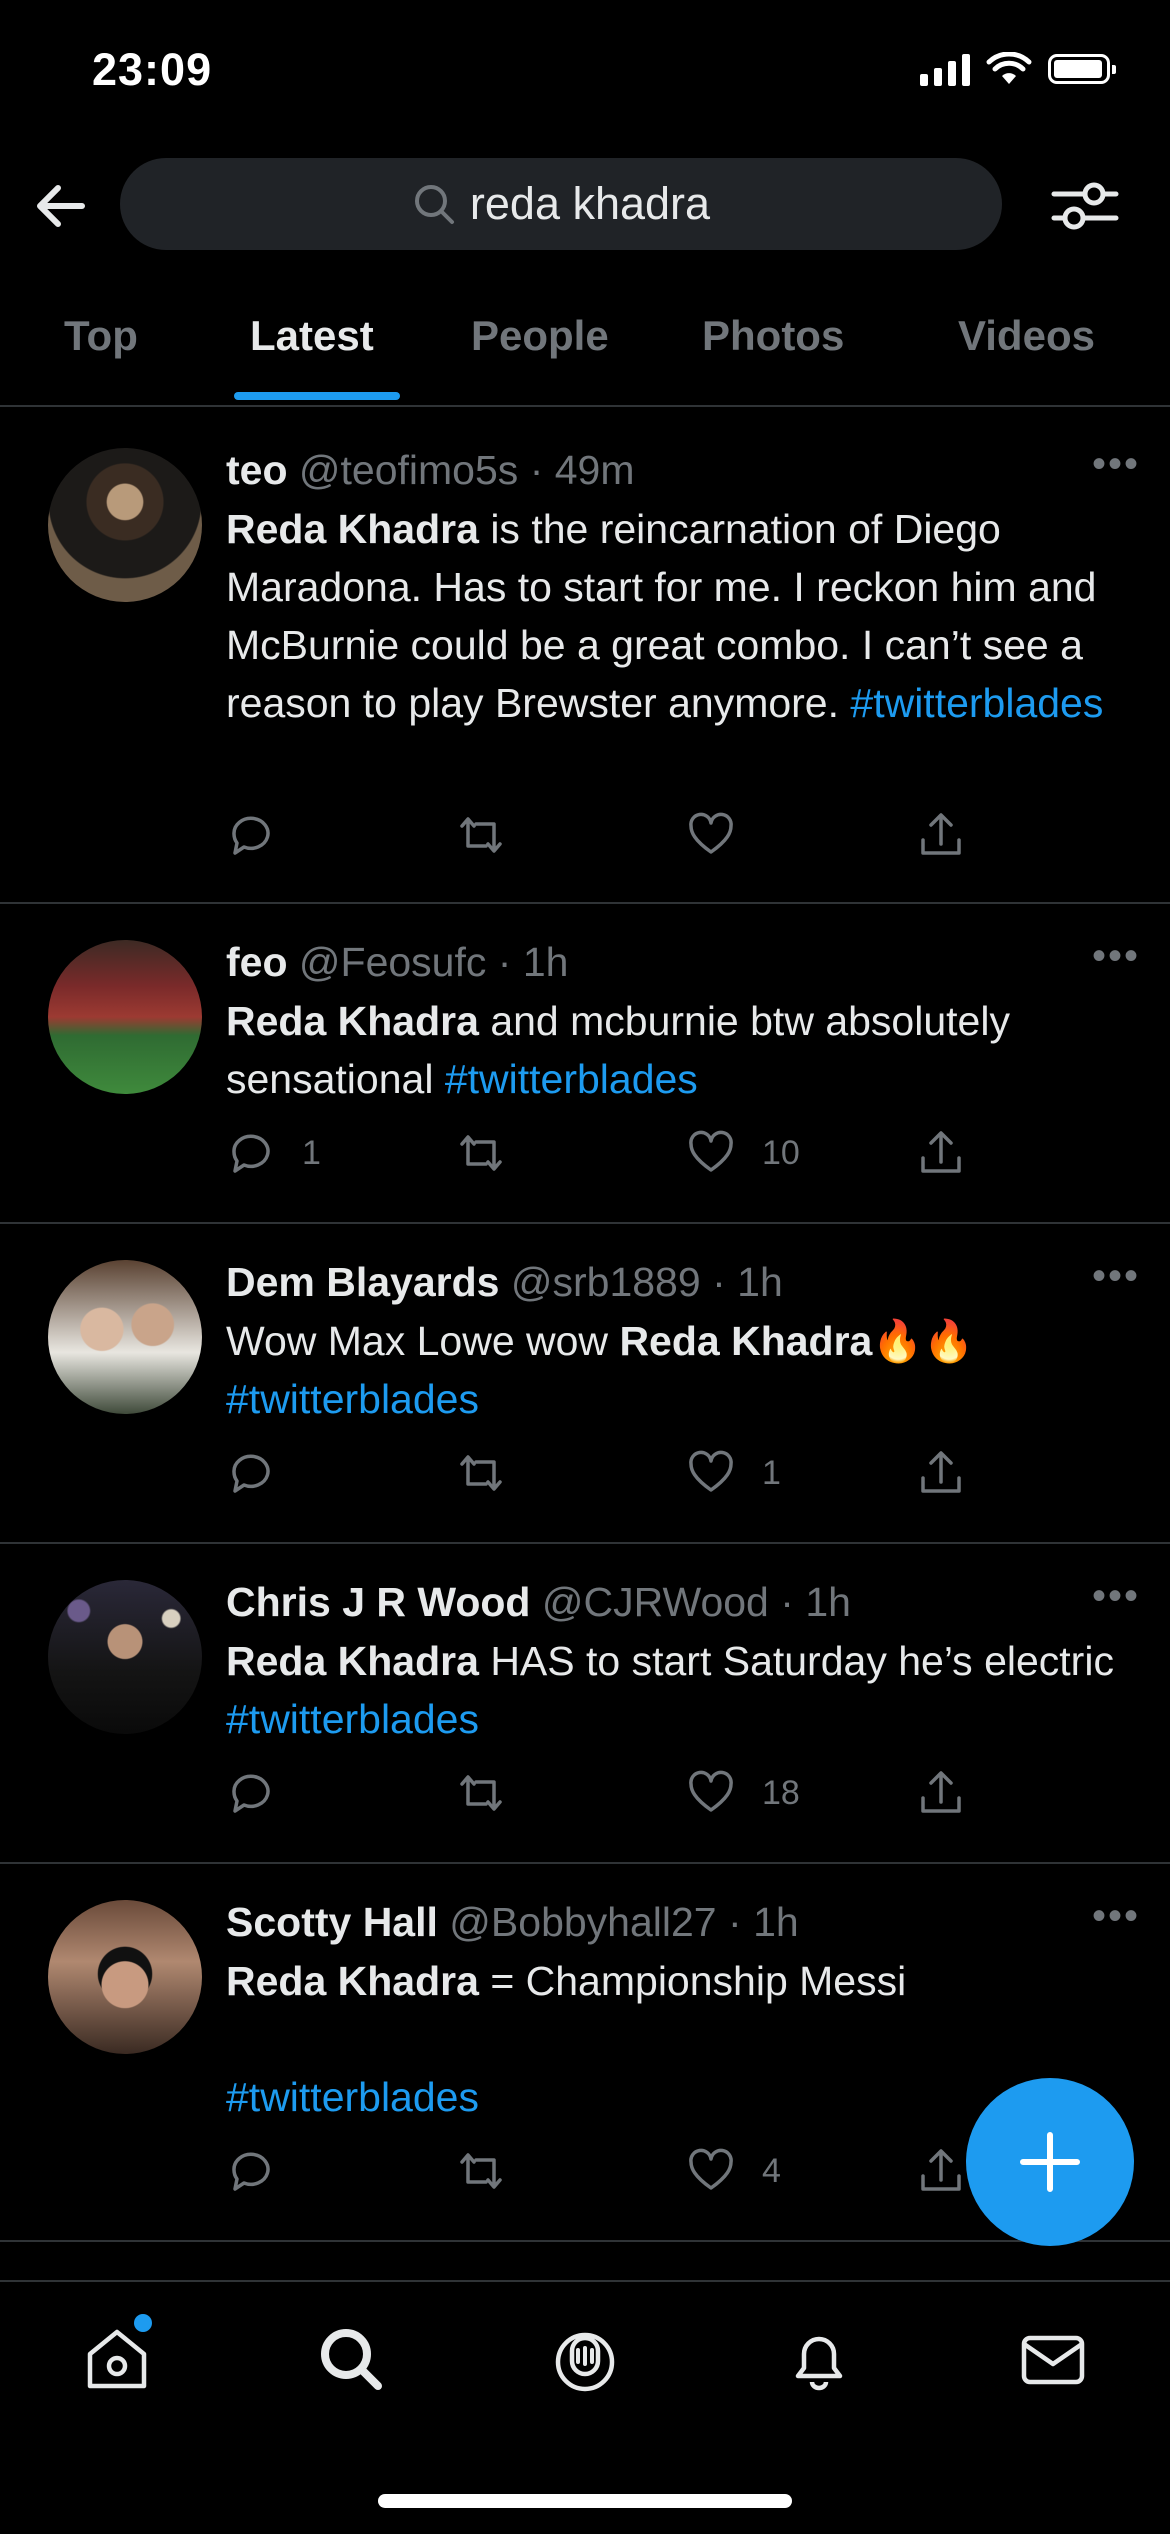 The height and width of the screenshot is (2534, 1170). Describe the element at coordinates (606, 1282) in the screenshot. I see `author-handle: @srb1889` at that location.